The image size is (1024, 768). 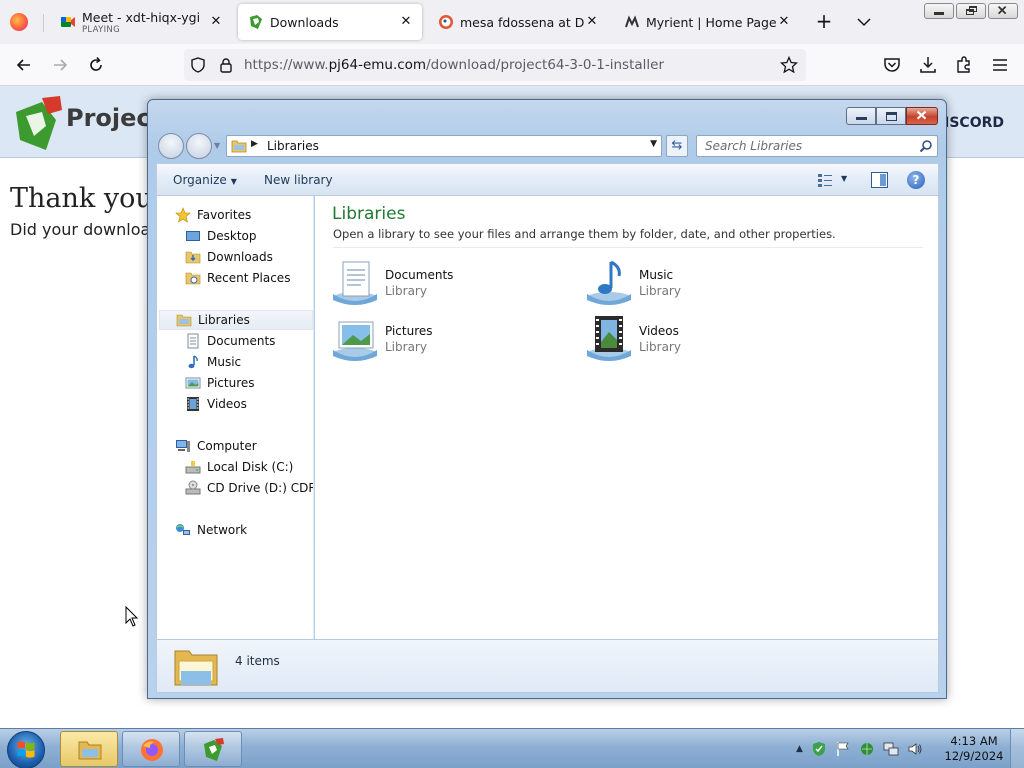 I want to click on nav-computer: Computer, so click(x=216, y=446).